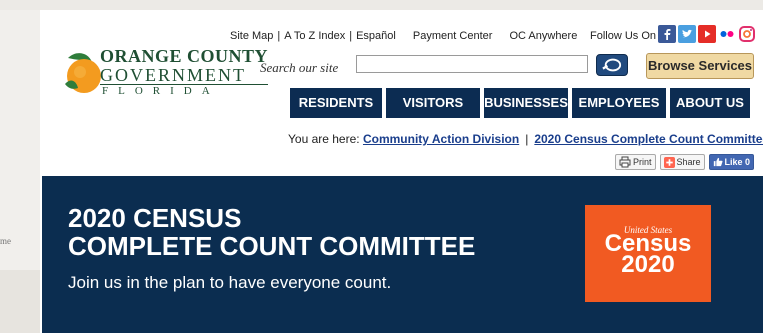 This screenshot has width=763, height=333. What do you see at coordinates (718, 162) in the screenshot?
I see `thumbs-up-icon` at bounding box center [718, 162].